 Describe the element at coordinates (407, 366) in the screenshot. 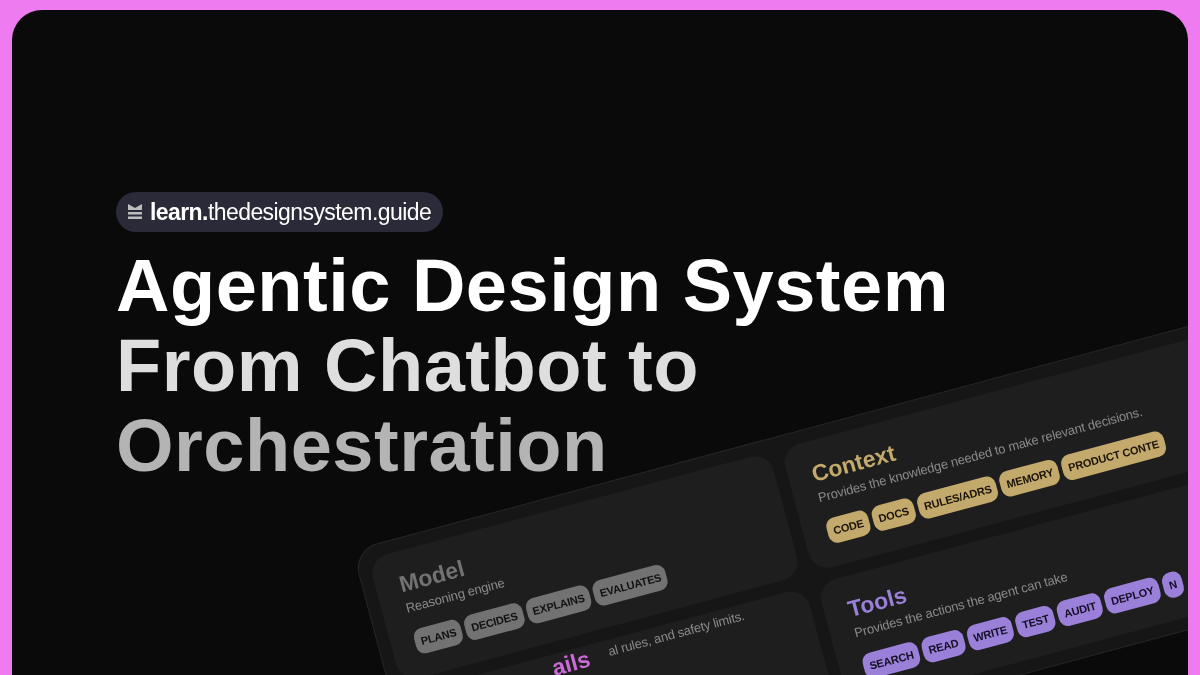

I see `title-line: From Chatbot to` at that location.